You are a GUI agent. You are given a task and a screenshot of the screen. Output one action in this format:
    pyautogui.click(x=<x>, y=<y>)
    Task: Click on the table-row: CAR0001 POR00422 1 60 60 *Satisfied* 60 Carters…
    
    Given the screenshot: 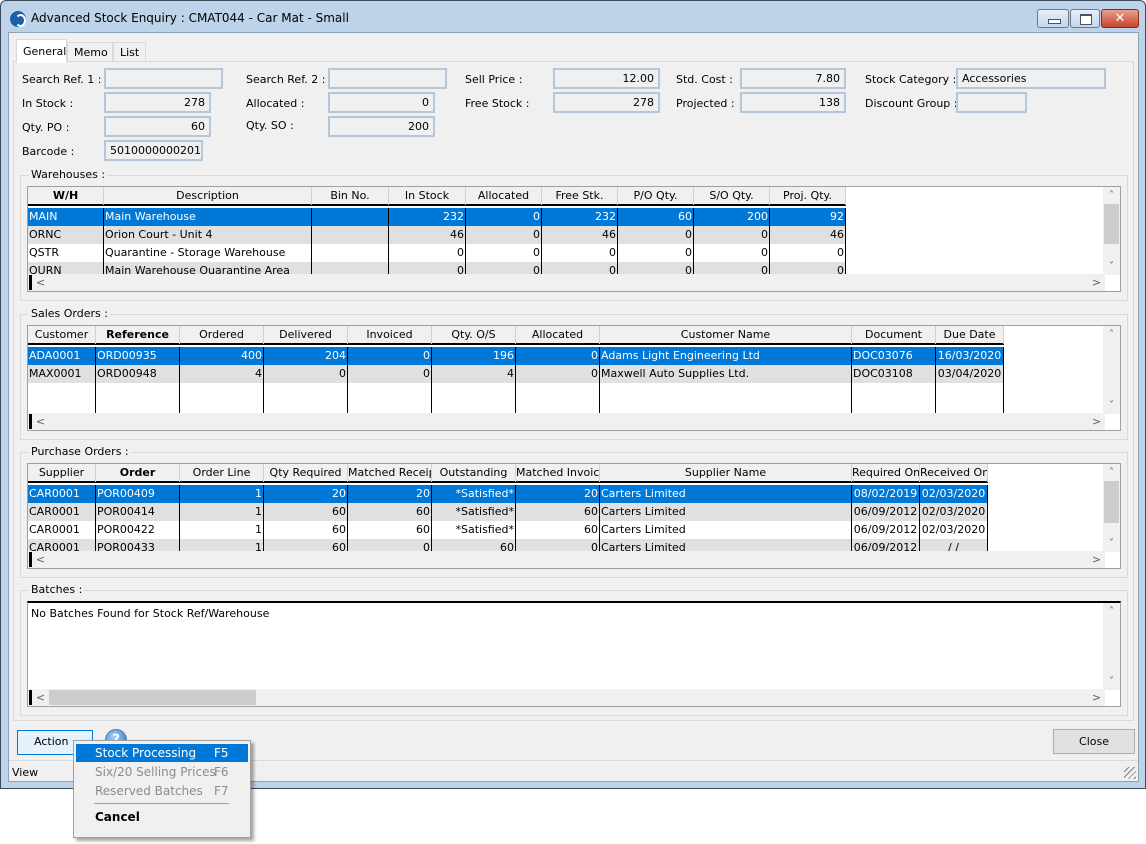 What is the action you would take?
    pyautogui.click(x=508, y=530)
    